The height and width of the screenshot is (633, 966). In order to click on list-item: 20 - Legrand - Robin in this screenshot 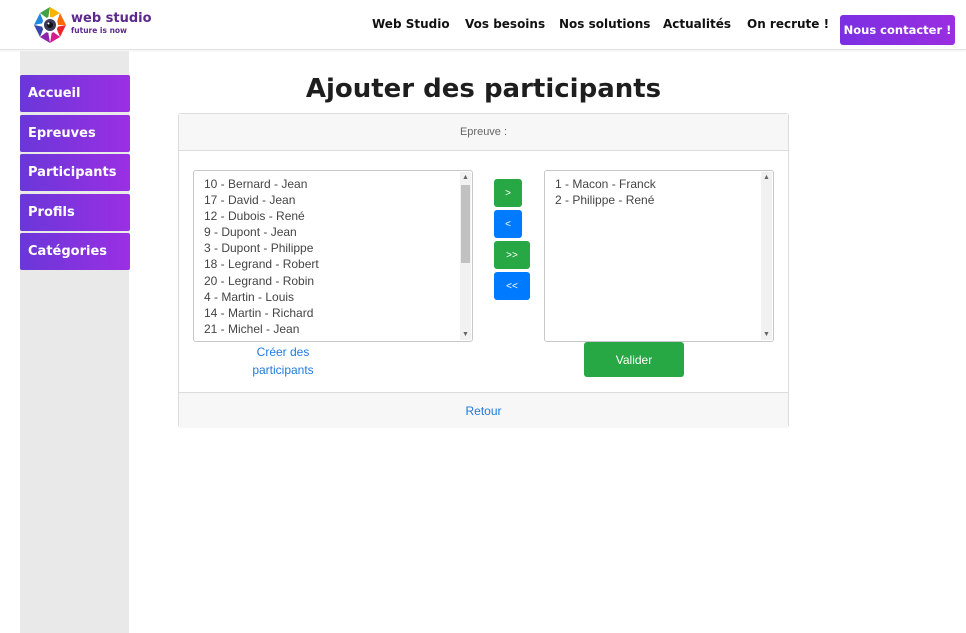, I will do `click(261, 281)`.